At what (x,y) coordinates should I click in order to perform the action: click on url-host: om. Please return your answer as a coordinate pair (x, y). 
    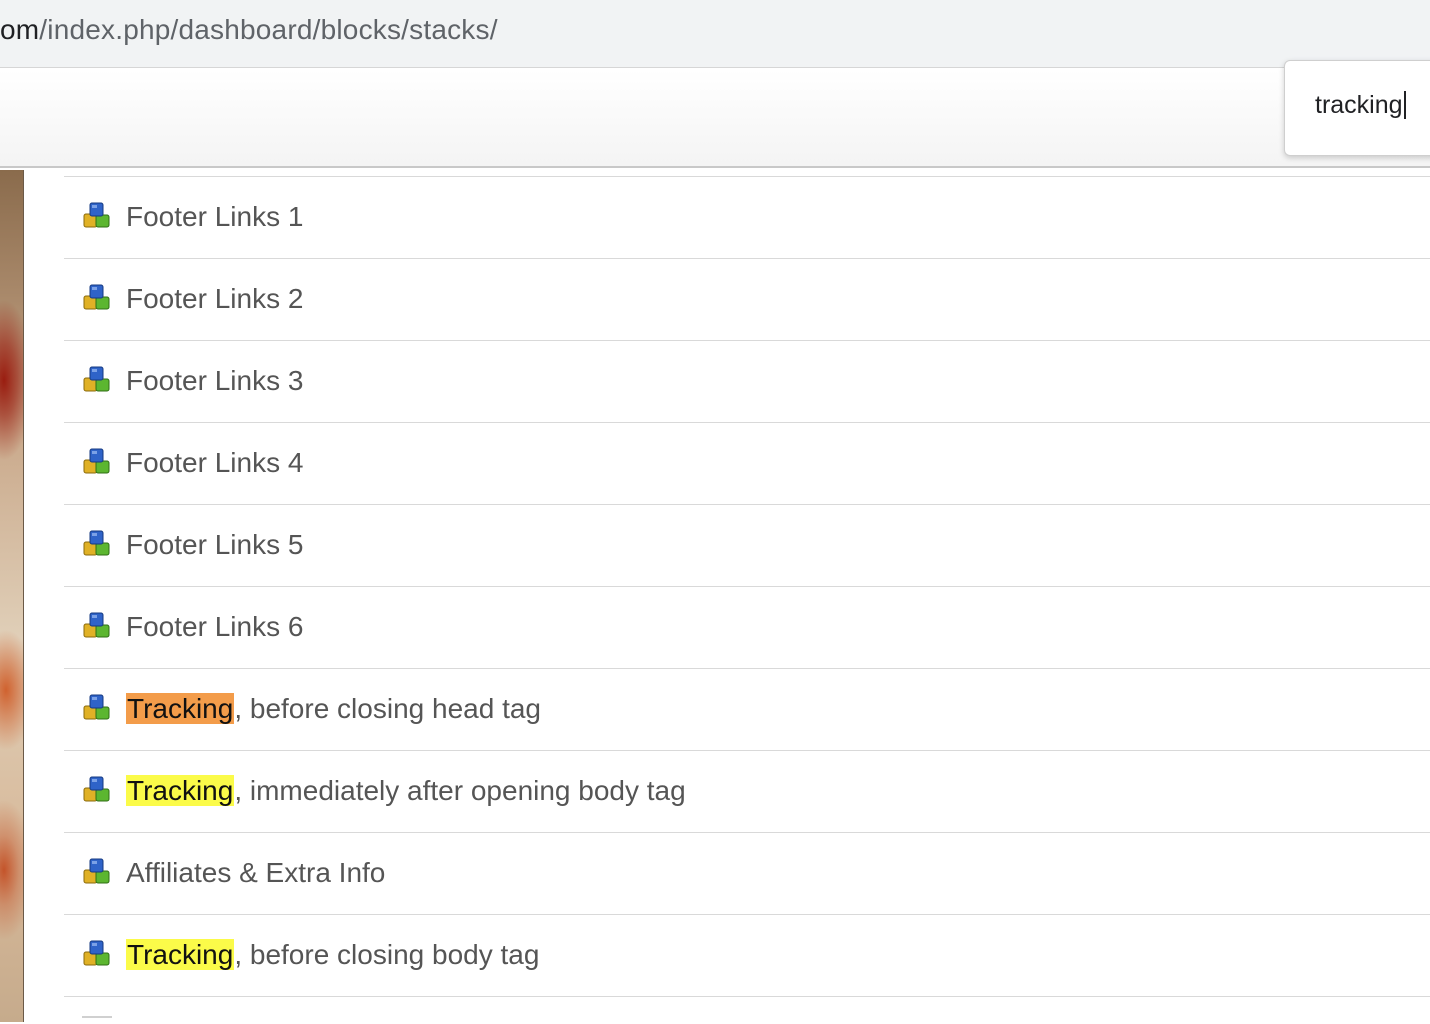
    Looking at the image, I should click on (20, 29).